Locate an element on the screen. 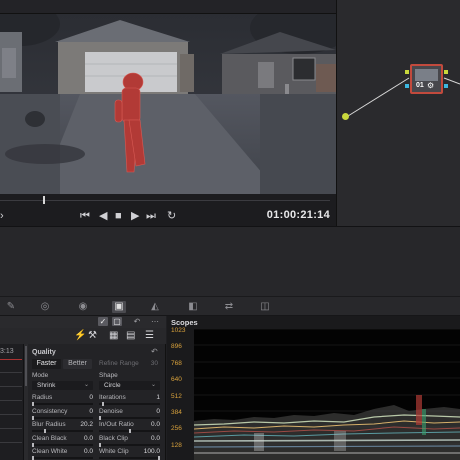 The height and width of the screenshot is (460, 460). picker-icon: ⚡ is located at coordinates (80, 336).